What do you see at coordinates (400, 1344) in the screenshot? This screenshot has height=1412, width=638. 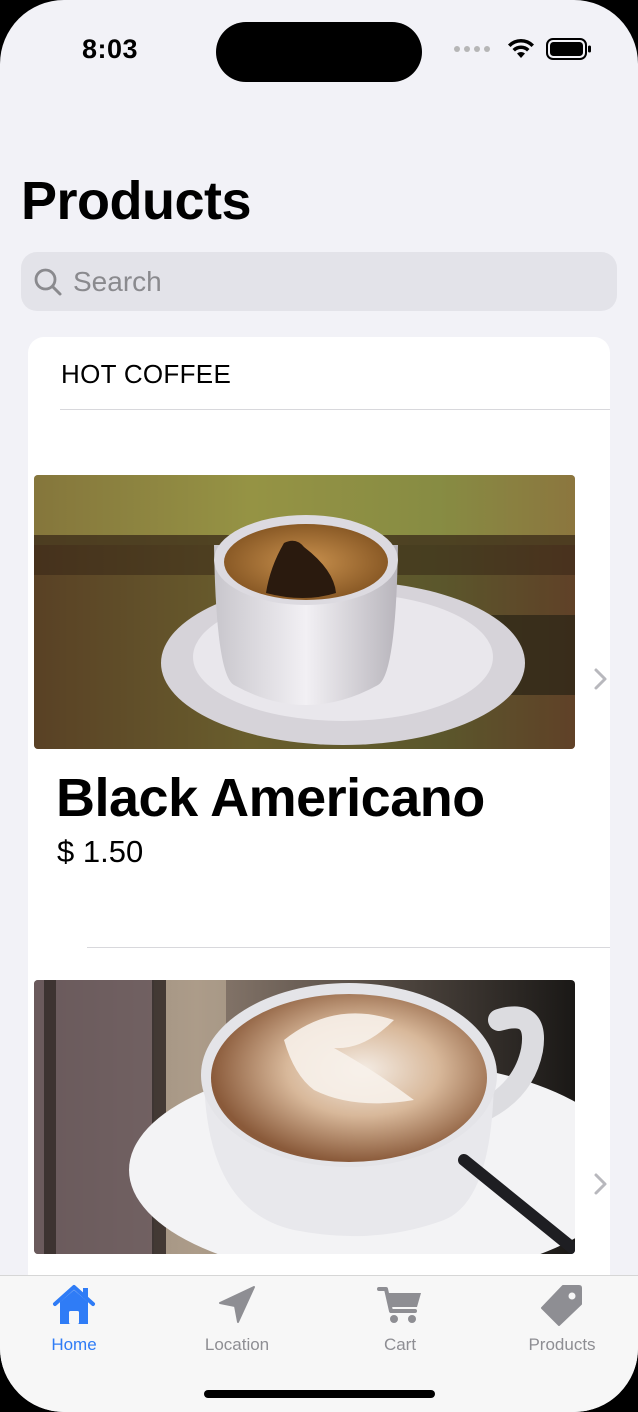 I see `tab-cart-label: Cart` at bounding box center [400, 1344].